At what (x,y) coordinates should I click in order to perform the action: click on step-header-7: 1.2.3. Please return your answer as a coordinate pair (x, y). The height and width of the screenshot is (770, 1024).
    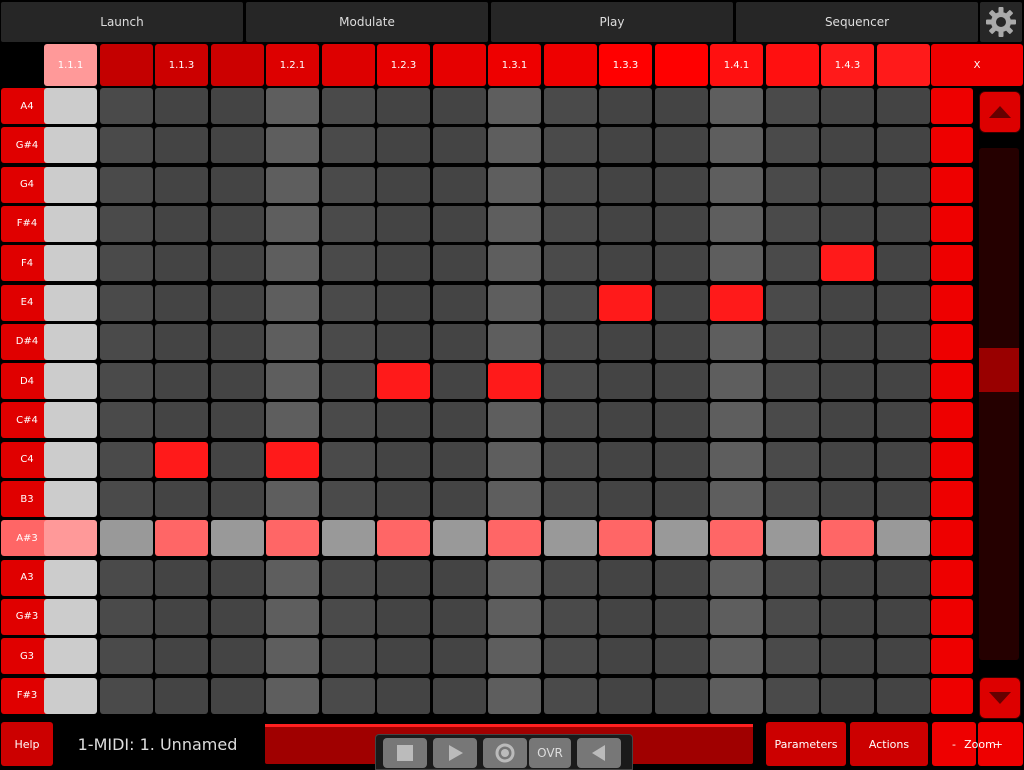
    Looking at the image, I should click on (403, 65).